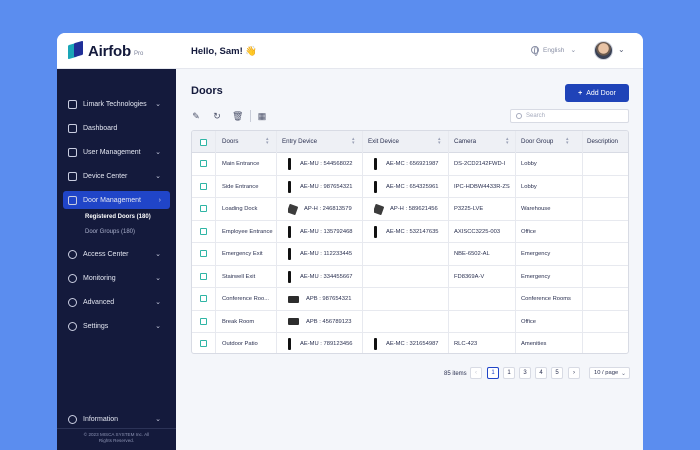 This screenshot has height=450, width=700. I want to click on page-size-select: 10 / page ⌄, so click(609, 373).